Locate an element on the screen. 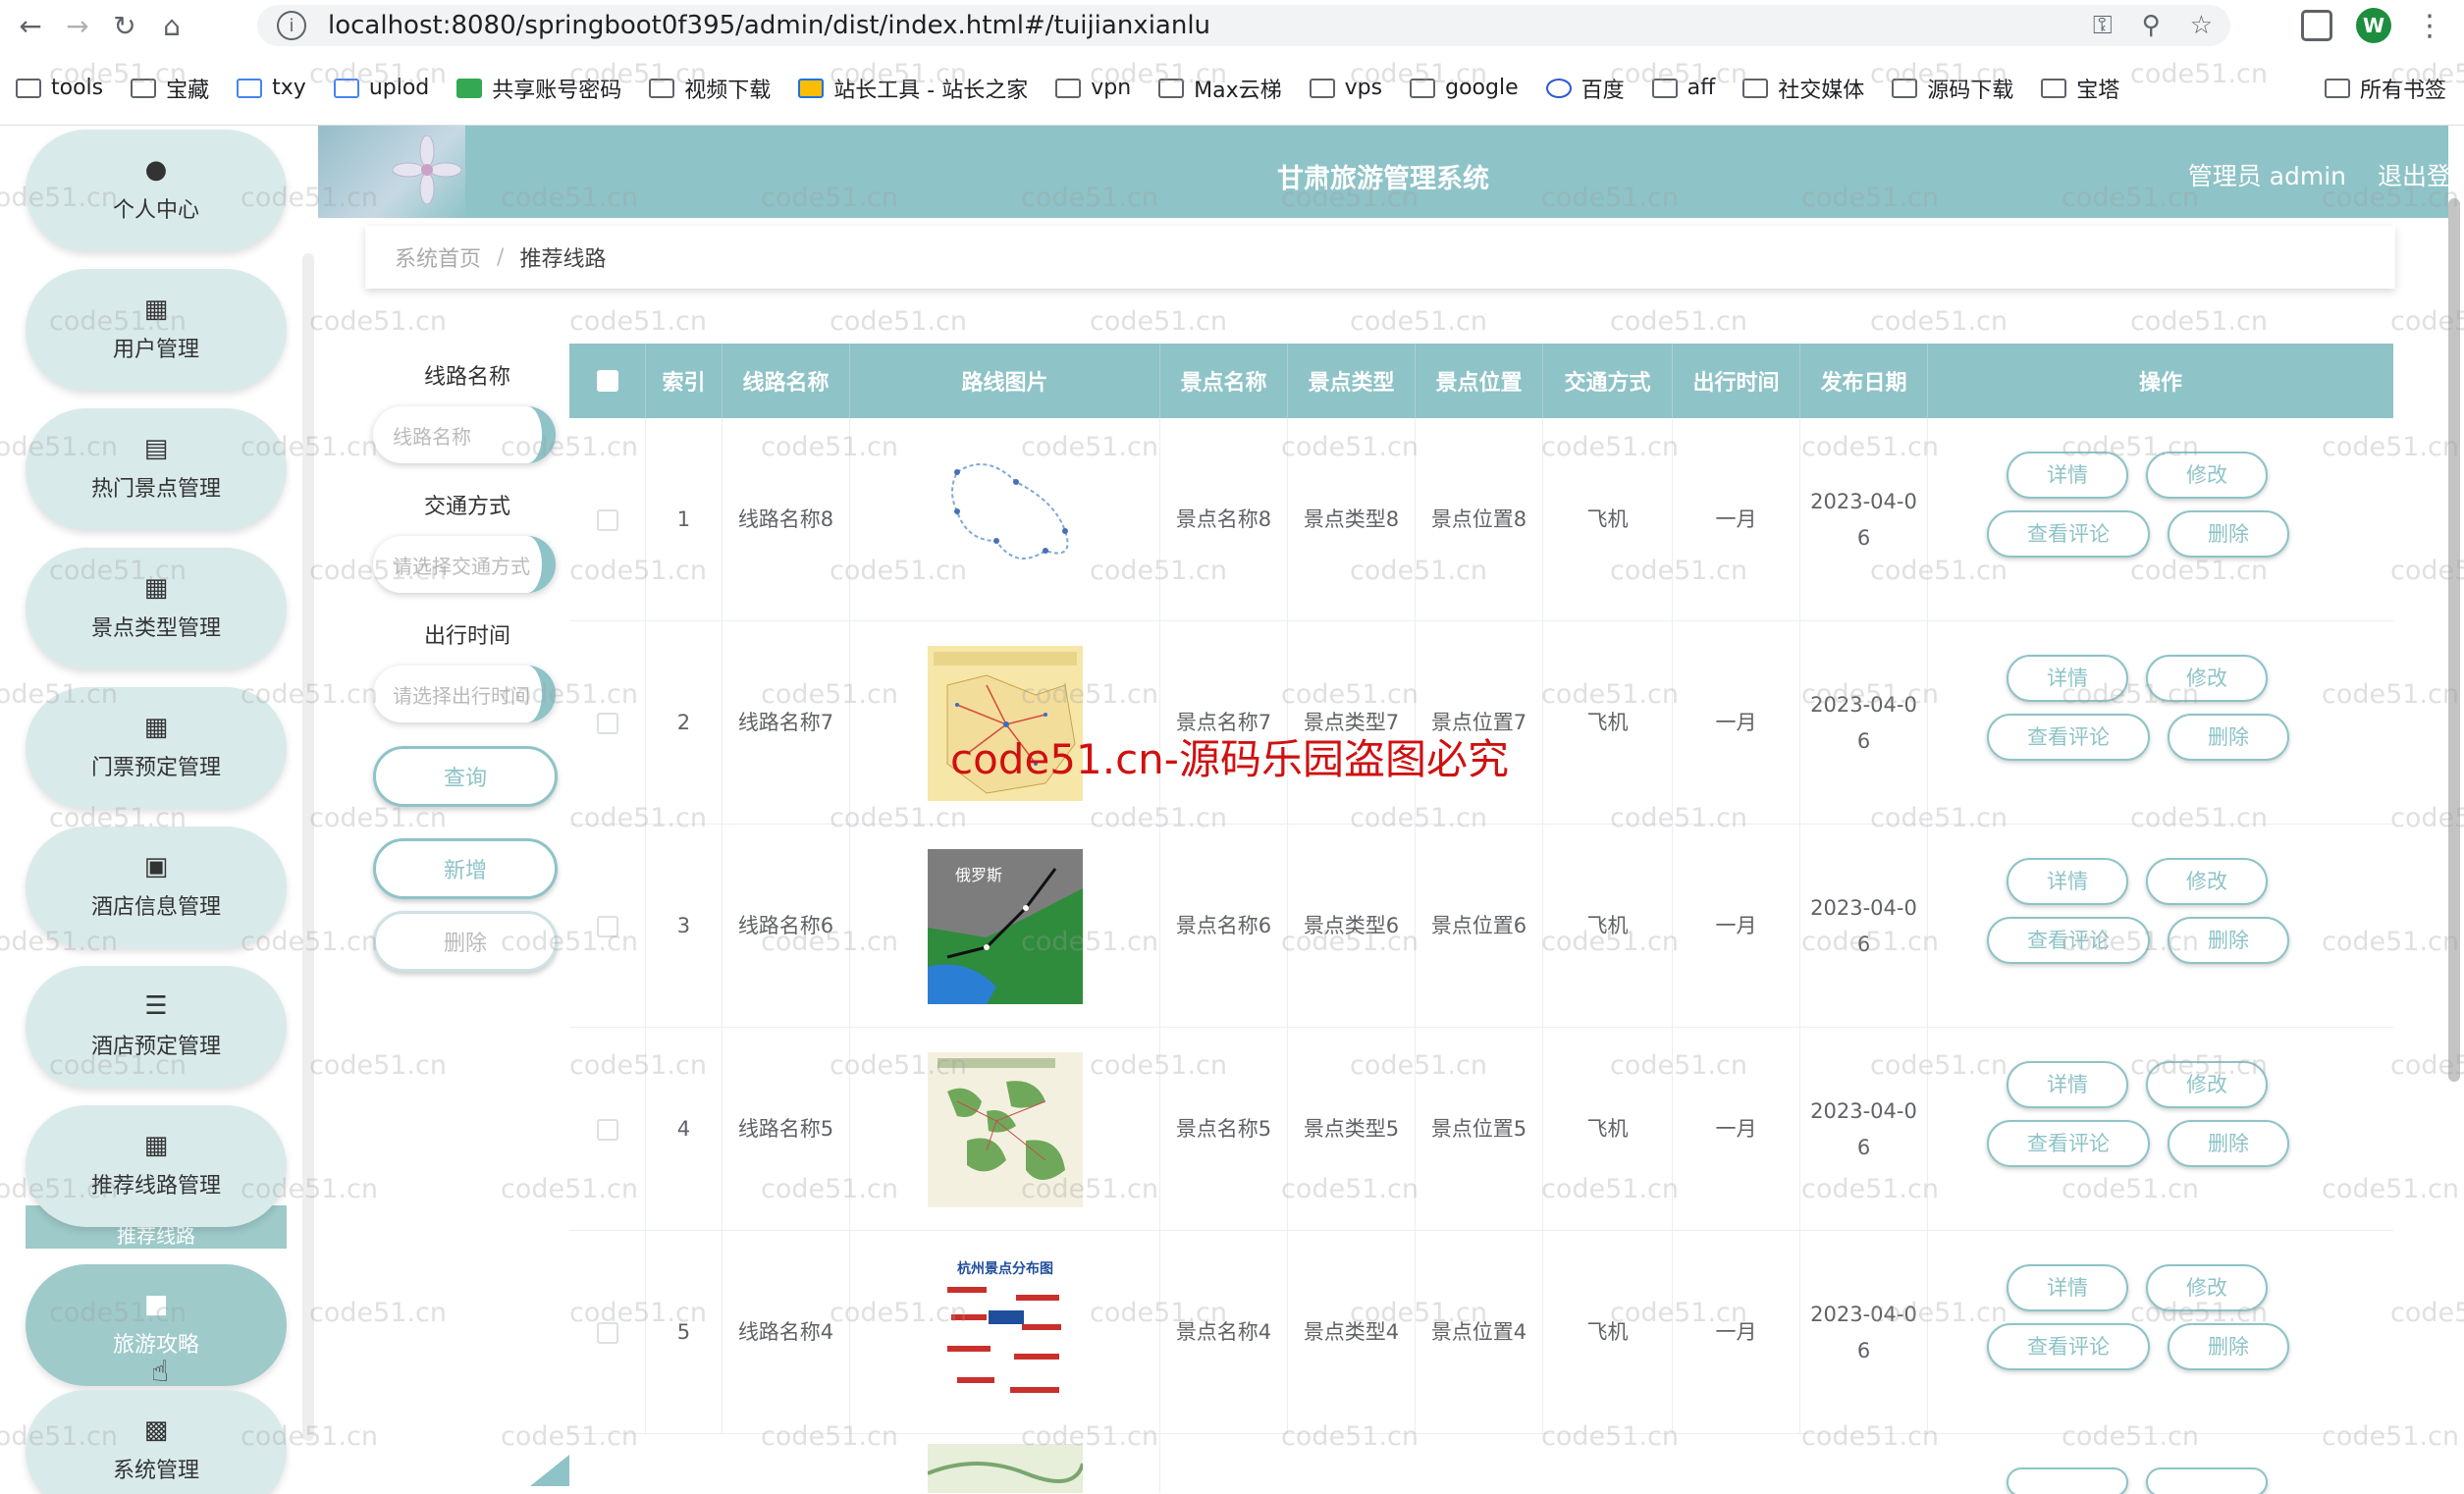 Image resolution: width=2464 pixels, height=1494 pixels. bookmark-item: 站长工具 - 站长之家 is located at coordinates (913, 88).